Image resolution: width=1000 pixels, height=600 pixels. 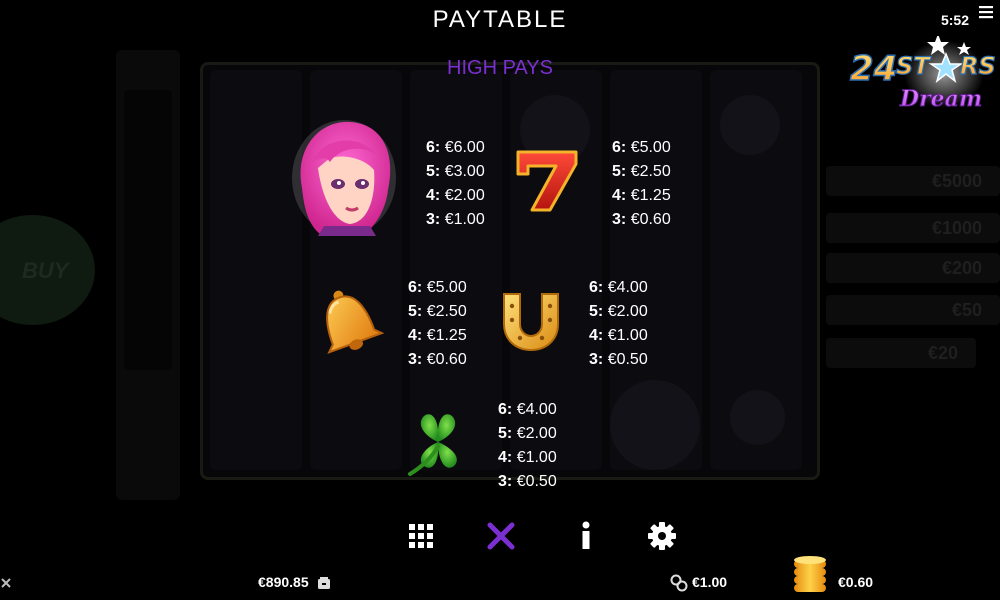 What do you see at coordinates (531, 323) in the screenshot?
I see `horseshoe-icon` at bounding box center [531, 323].